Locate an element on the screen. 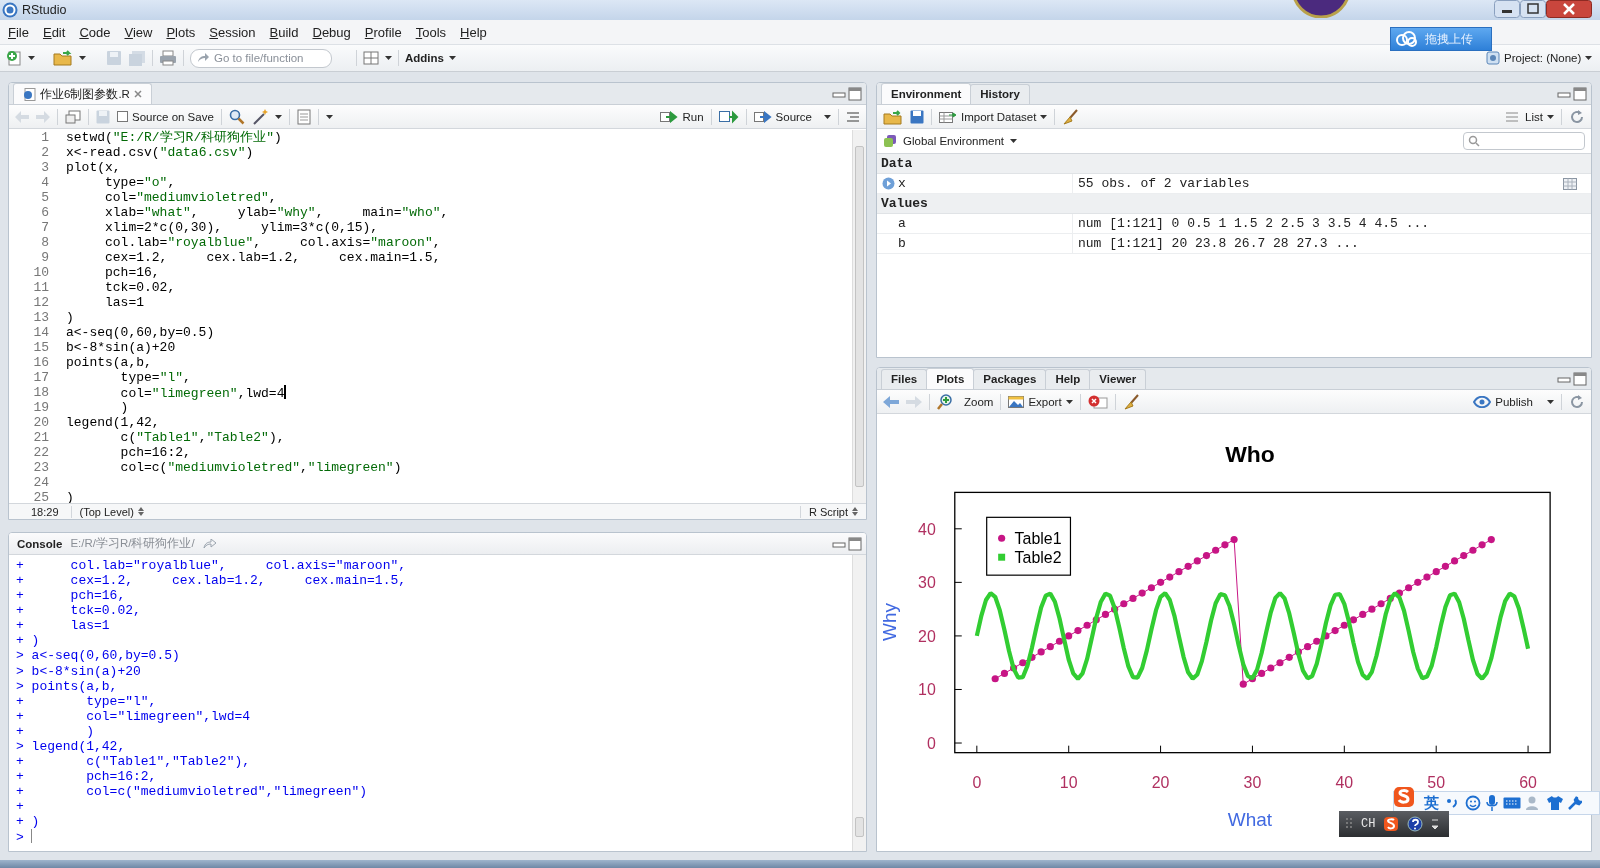 Image resolution: width=1600 pixels, height=868 pixels. code-line: xlab="what", ylab="why", main="who", is located at coordinates (276, 212).